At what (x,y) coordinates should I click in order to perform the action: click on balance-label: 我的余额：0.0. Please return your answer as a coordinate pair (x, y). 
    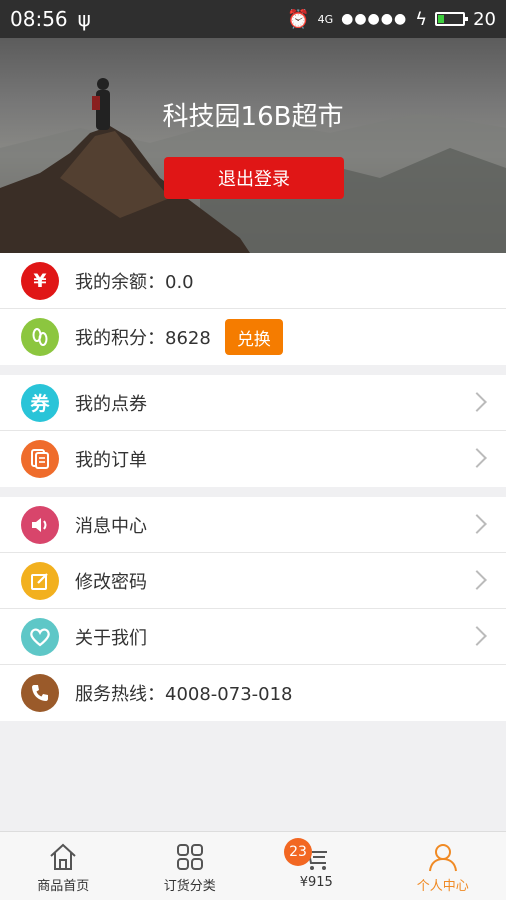
    Looking at the image, I should click on (134, 282).